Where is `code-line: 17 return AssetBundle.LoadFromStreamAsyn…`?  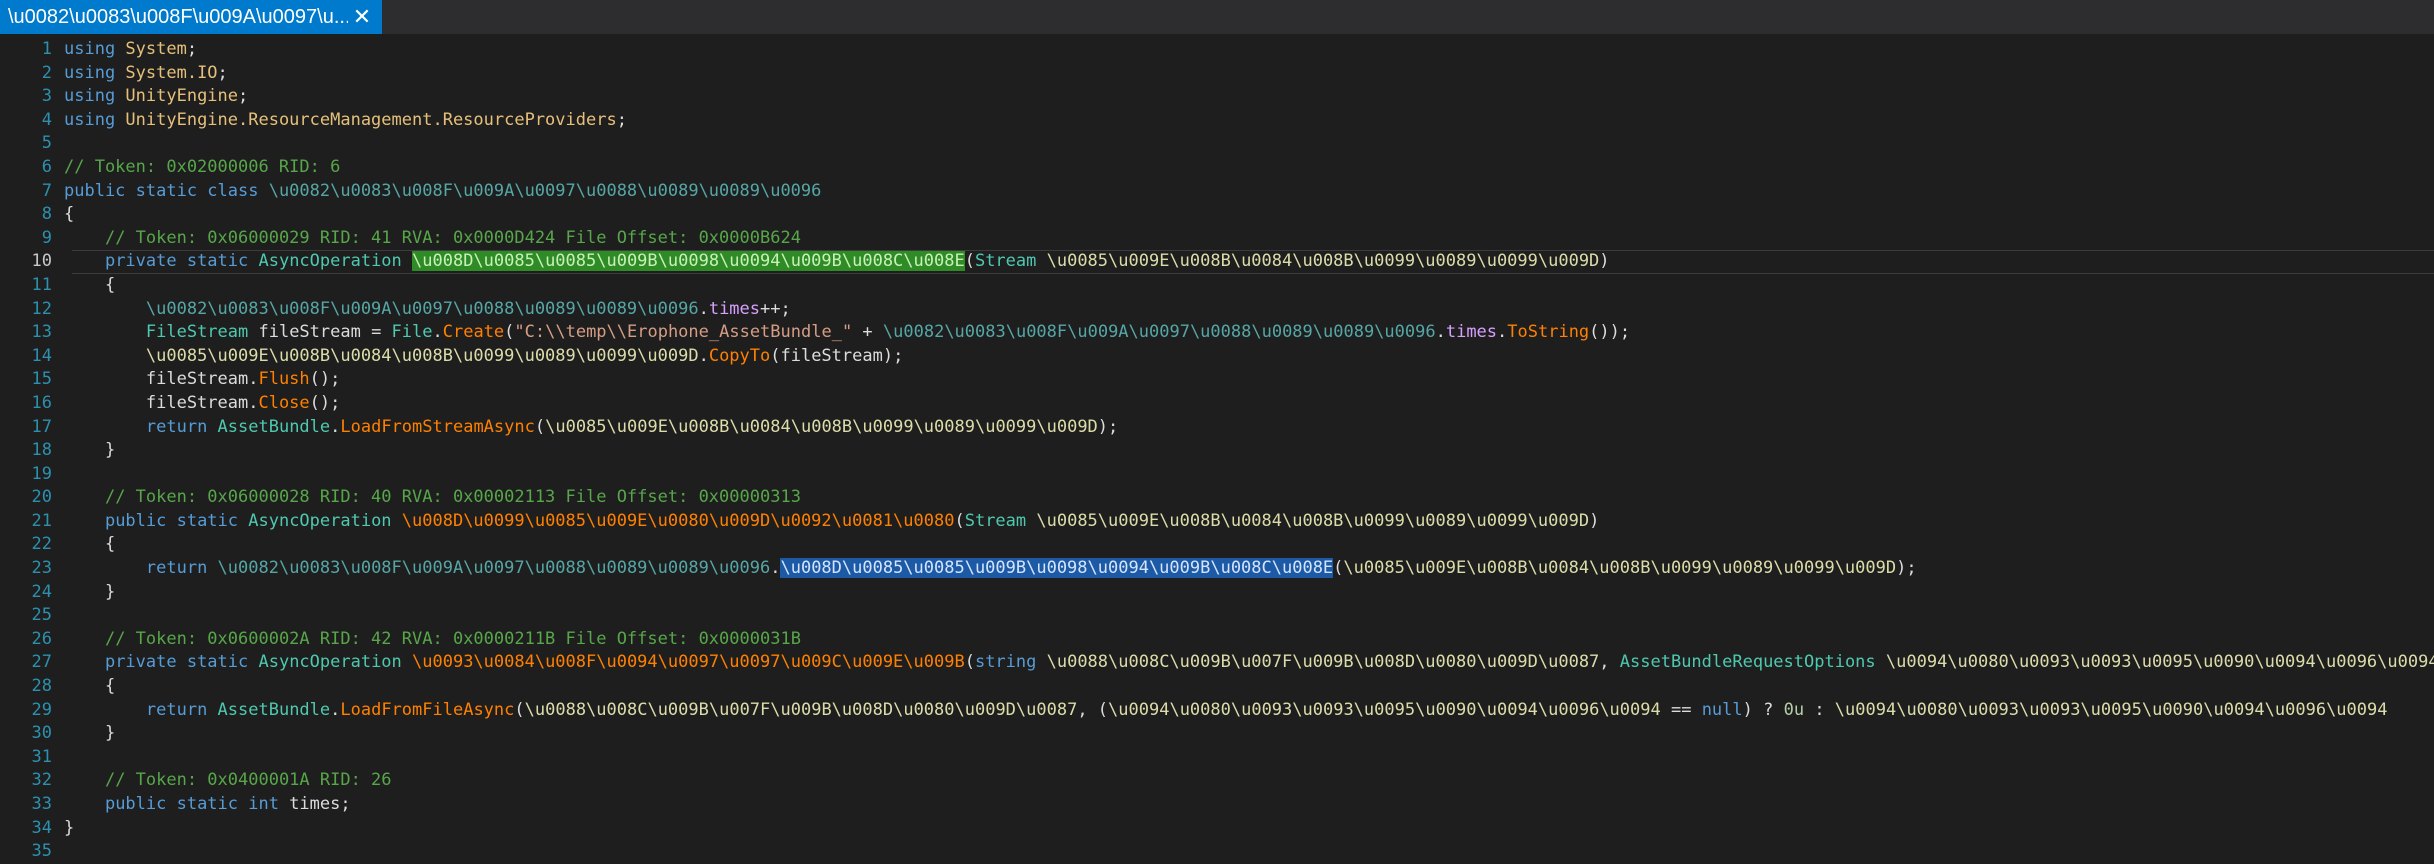
code-line: 17 return AssetBundle.LoadFromStreamAsyn… is located at coordinates (1217, 428).